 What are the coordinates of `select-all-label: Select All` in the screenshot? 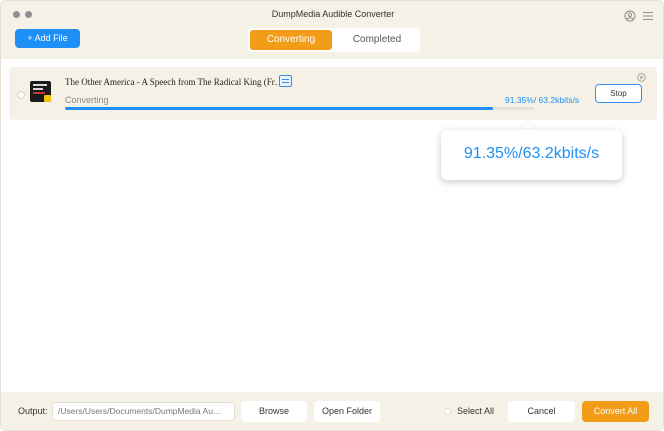 It's located at (475, 411).